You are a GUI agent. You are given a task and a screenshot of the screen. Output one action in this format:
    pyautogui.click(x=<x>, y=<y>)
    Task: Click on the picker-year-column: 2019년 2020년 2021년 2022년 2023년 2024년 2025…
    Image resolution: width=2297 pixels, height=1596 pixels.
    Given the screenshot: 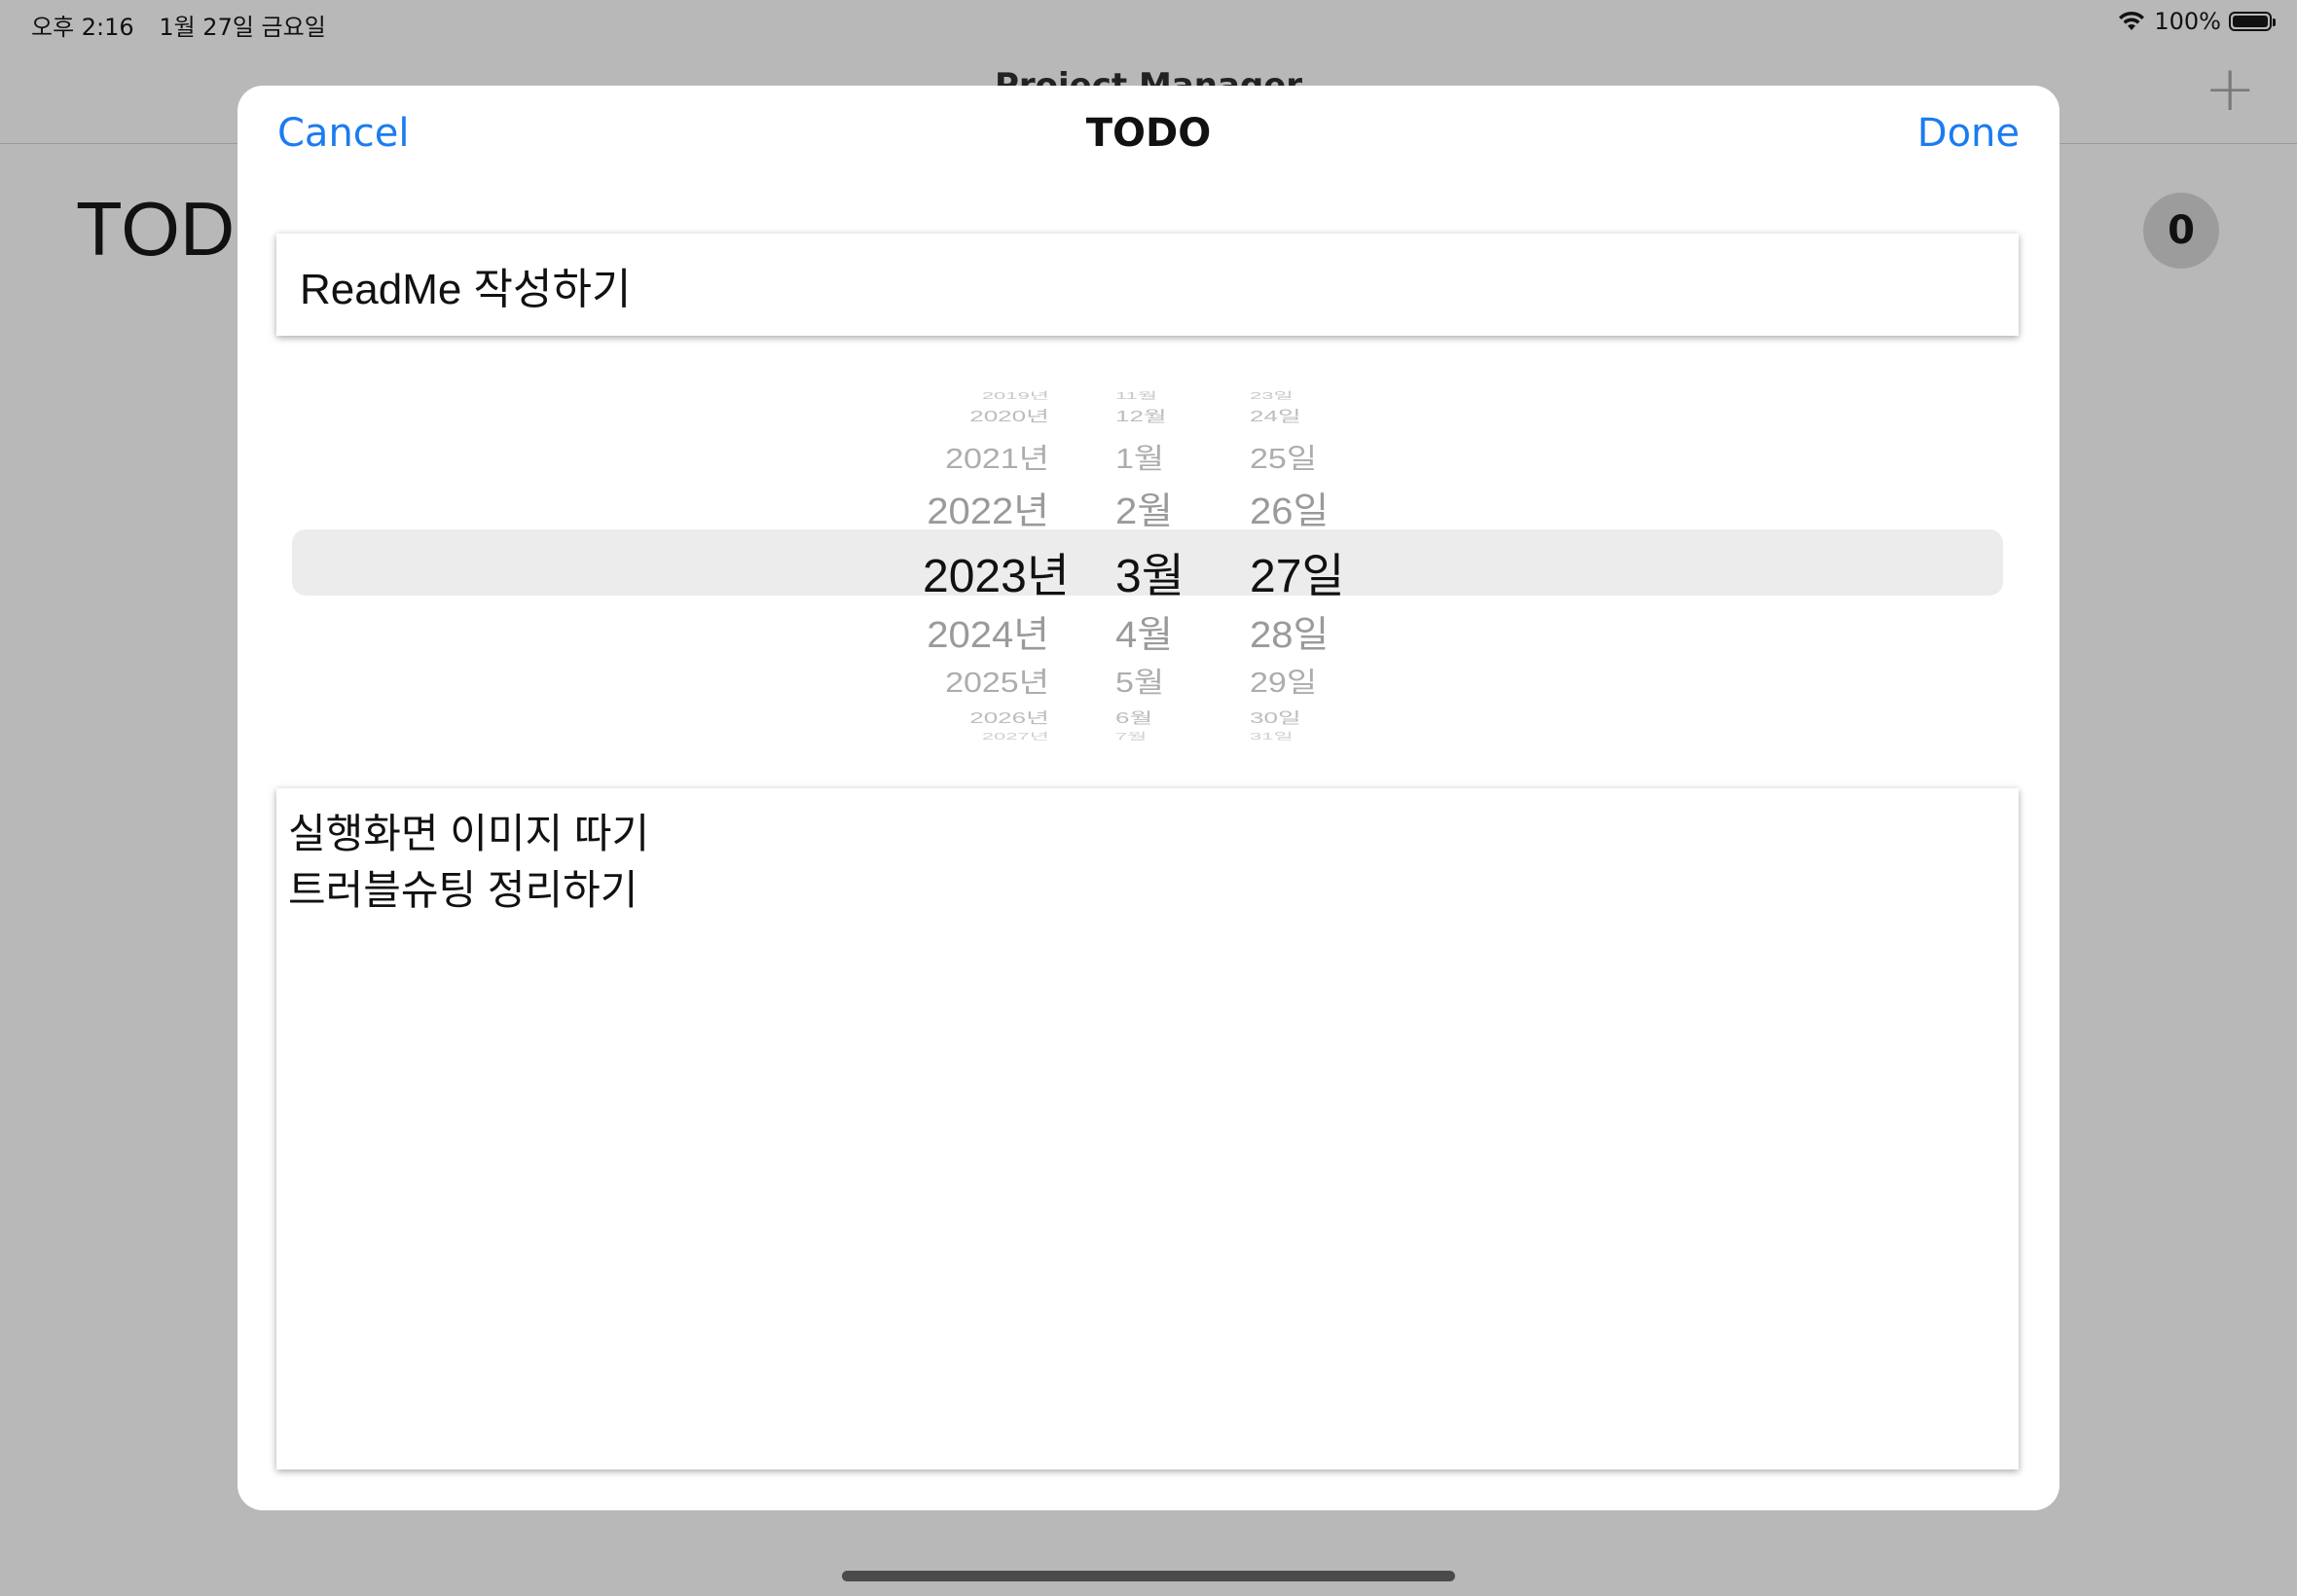 What is the action you would take?
    pyautogui.click(x=996, y=601)
    